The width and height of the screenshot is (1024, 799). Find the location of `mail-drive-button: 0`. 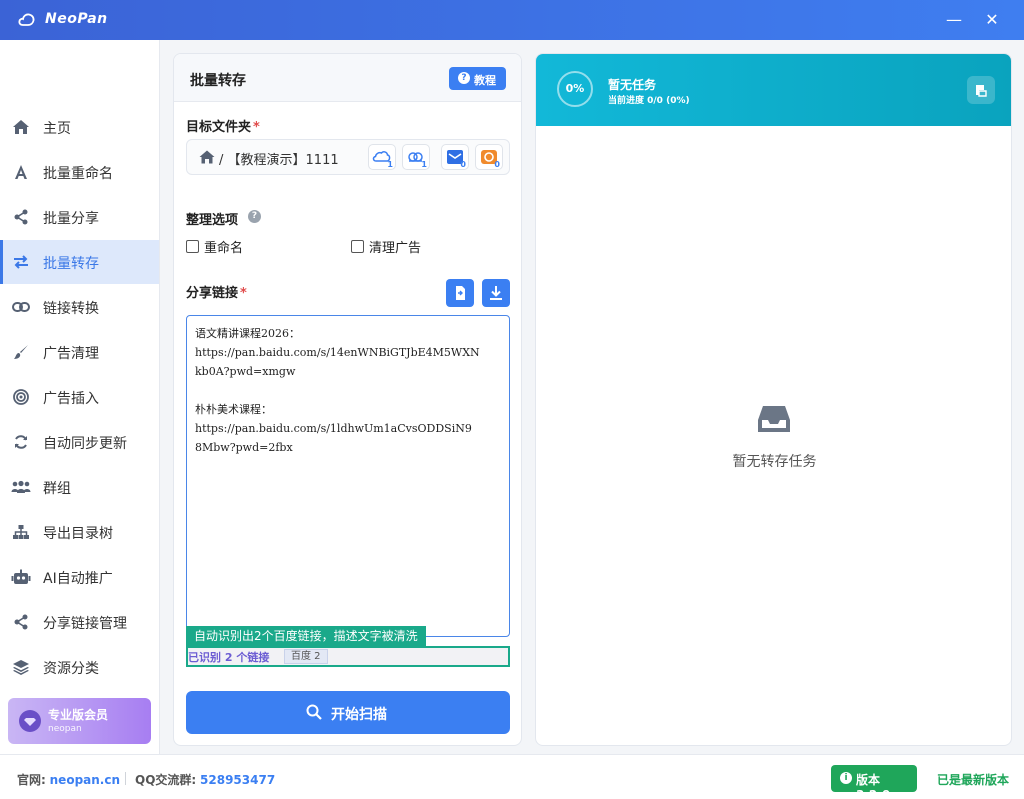

mail-drive-button: 0 is located at coordinates (455, 157).